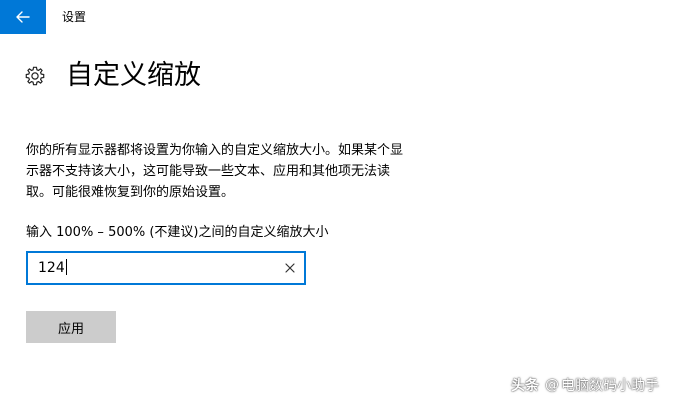 Image resolution: width=673 pixels, height=407 pixels. Describe the element at coordinates (66, 267) in the screenshot. I see `text-caret` at that location.